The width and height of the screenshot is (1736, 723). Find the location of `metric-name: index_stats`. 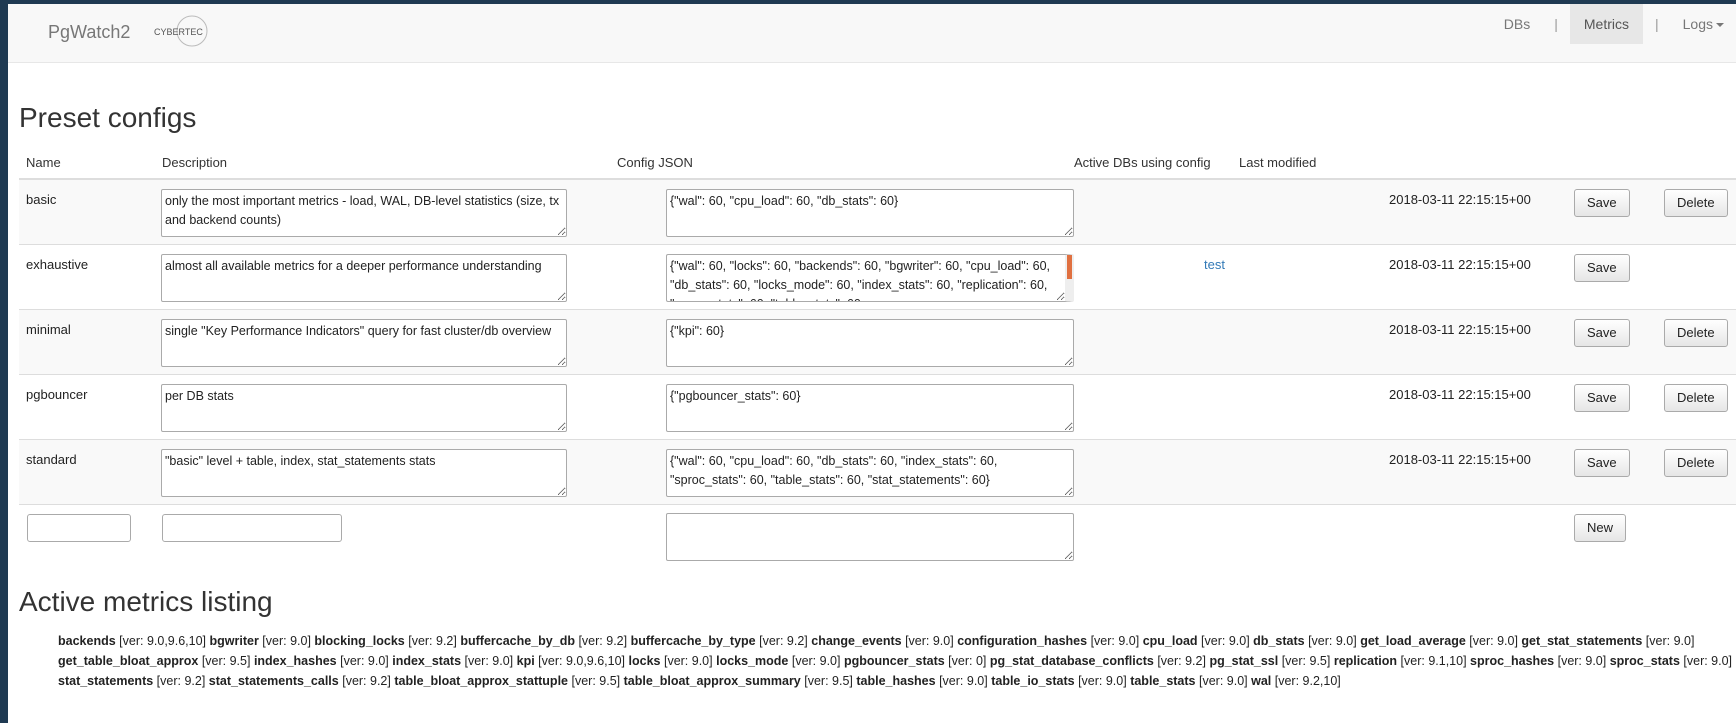

metric-name: index_stats is located at coordinates (427, 661).